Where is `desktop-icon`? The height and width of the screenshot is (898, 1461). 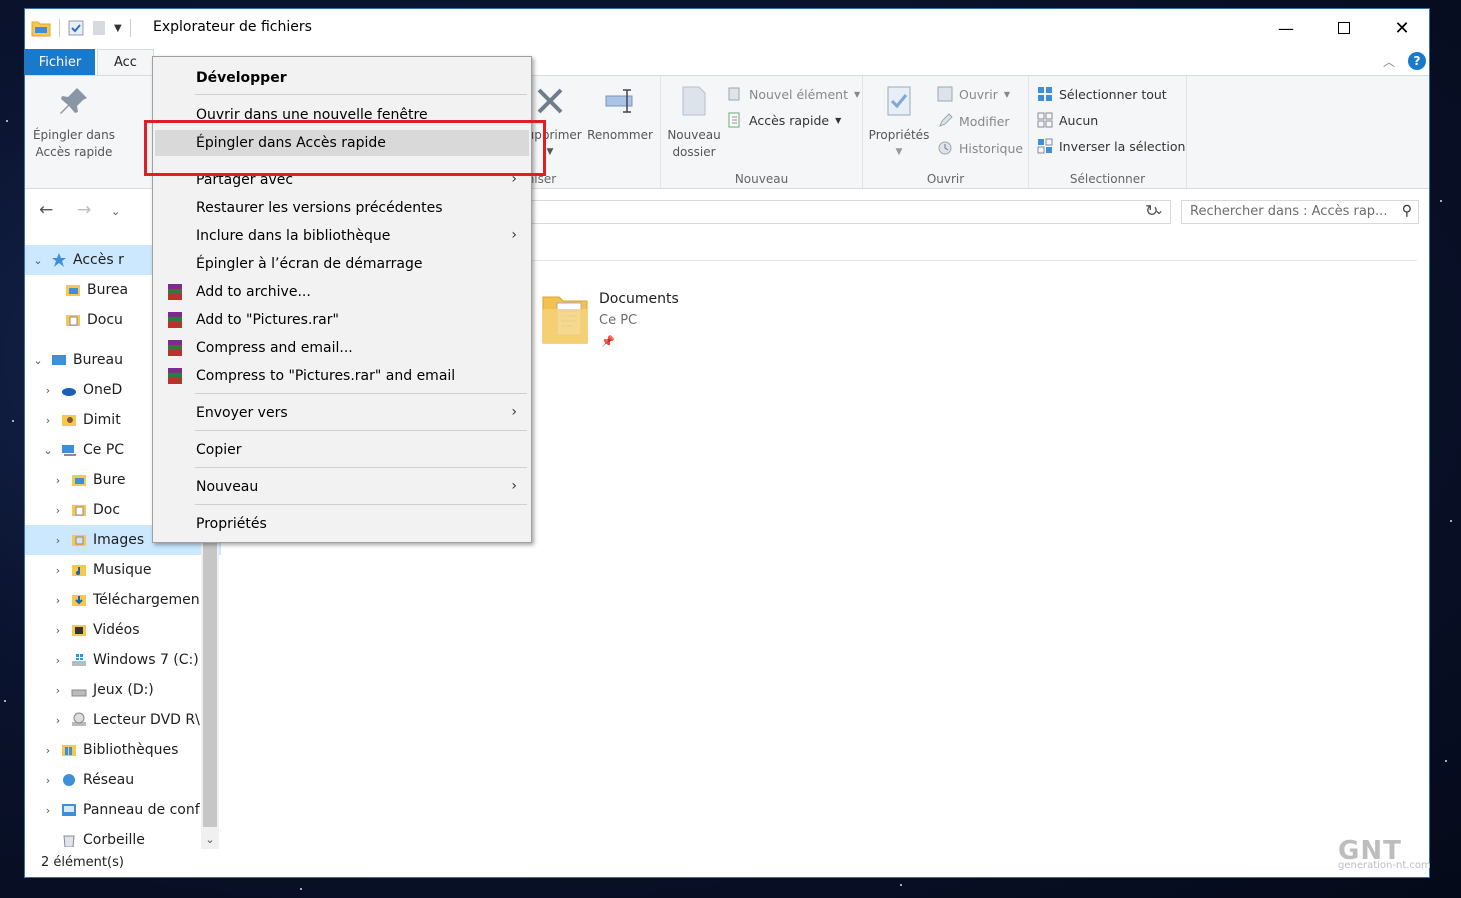 desktop-icon is located at coordinates (59, 360).